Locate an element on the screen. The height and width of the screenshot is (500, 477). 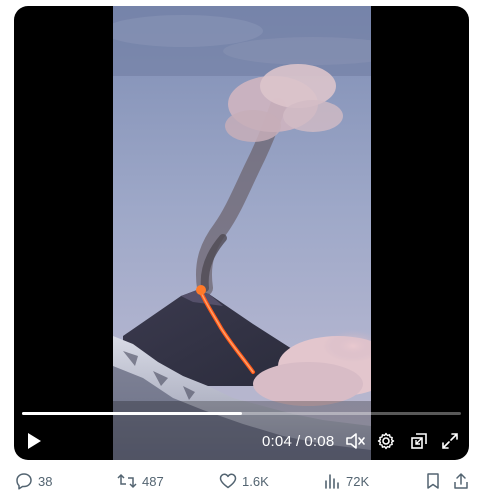
time-display: 0:04 / 0:08 is located at coordinates (298, 441).